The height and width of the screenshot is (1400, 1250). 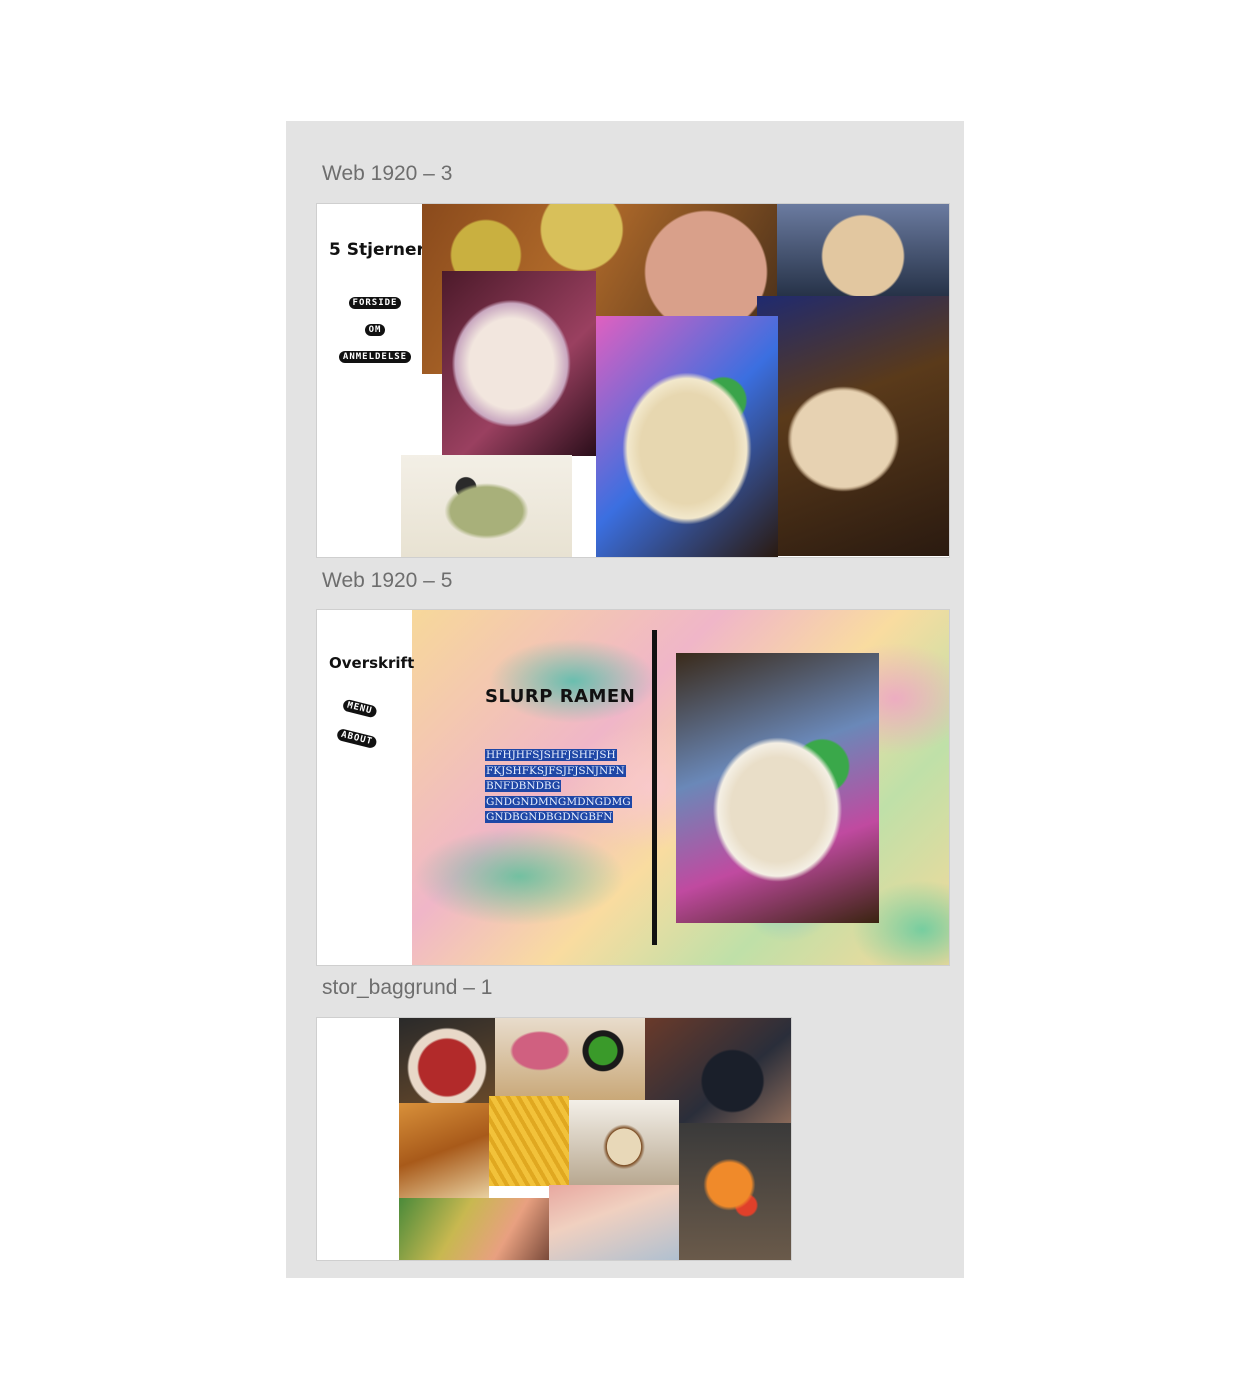 What do you see at coordinates (447, 1063) in the screenshot?
I see `photo-carpaccio` at bounding box center [447, 1063].